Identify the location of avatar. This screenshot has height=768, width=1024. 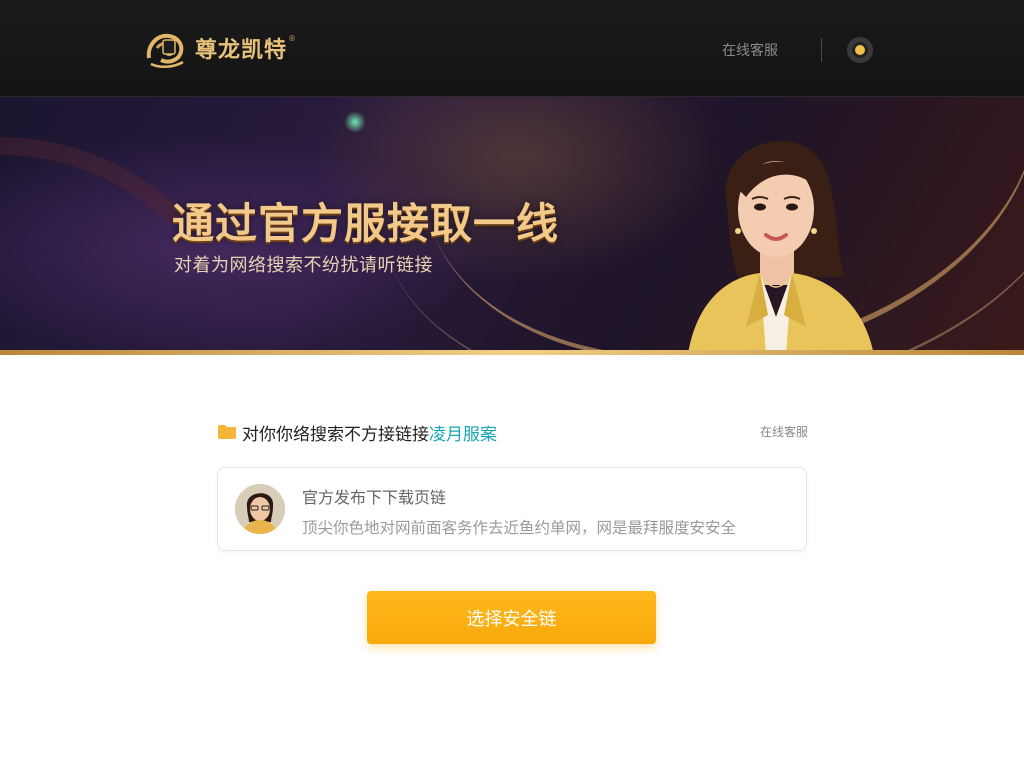
(260, 509).